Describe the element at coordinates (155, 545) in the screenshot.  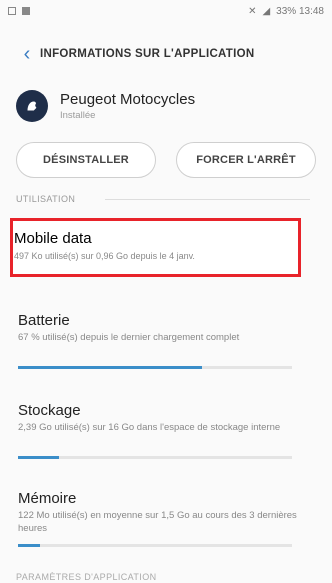
I see `memory-progress-bar` at that location.